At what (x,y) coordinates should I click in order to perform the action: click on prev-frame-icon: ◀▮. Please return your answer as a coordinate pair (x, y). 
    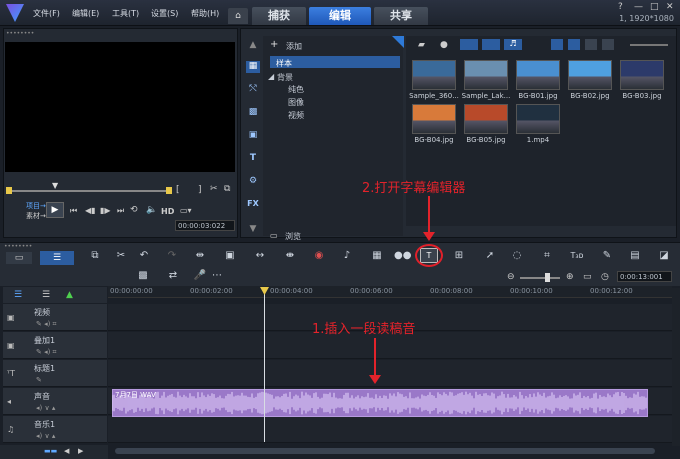
    Looking at the image, I should click on (90, 210).